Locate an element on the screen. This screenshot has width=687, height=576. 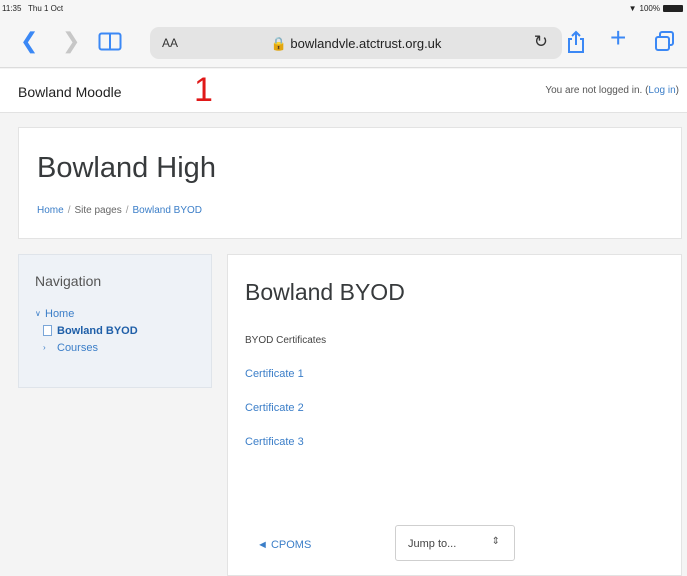
login-suffix: ) is located at coordinates (677, 90).